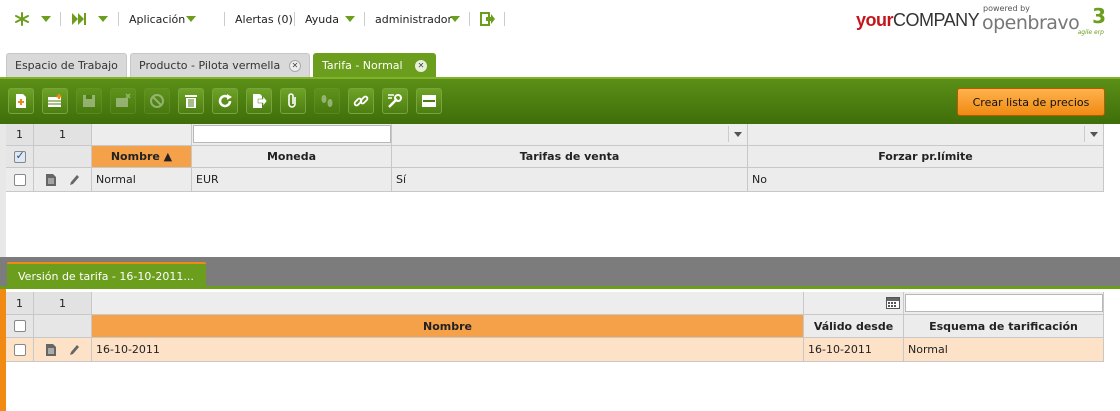 The height and width of the screenshot is (411, 1120). What do you see at coordinates (1004, 350) in the screenshot?
I see `cell-esquema: Normal` at bounding box center [1004, 350].